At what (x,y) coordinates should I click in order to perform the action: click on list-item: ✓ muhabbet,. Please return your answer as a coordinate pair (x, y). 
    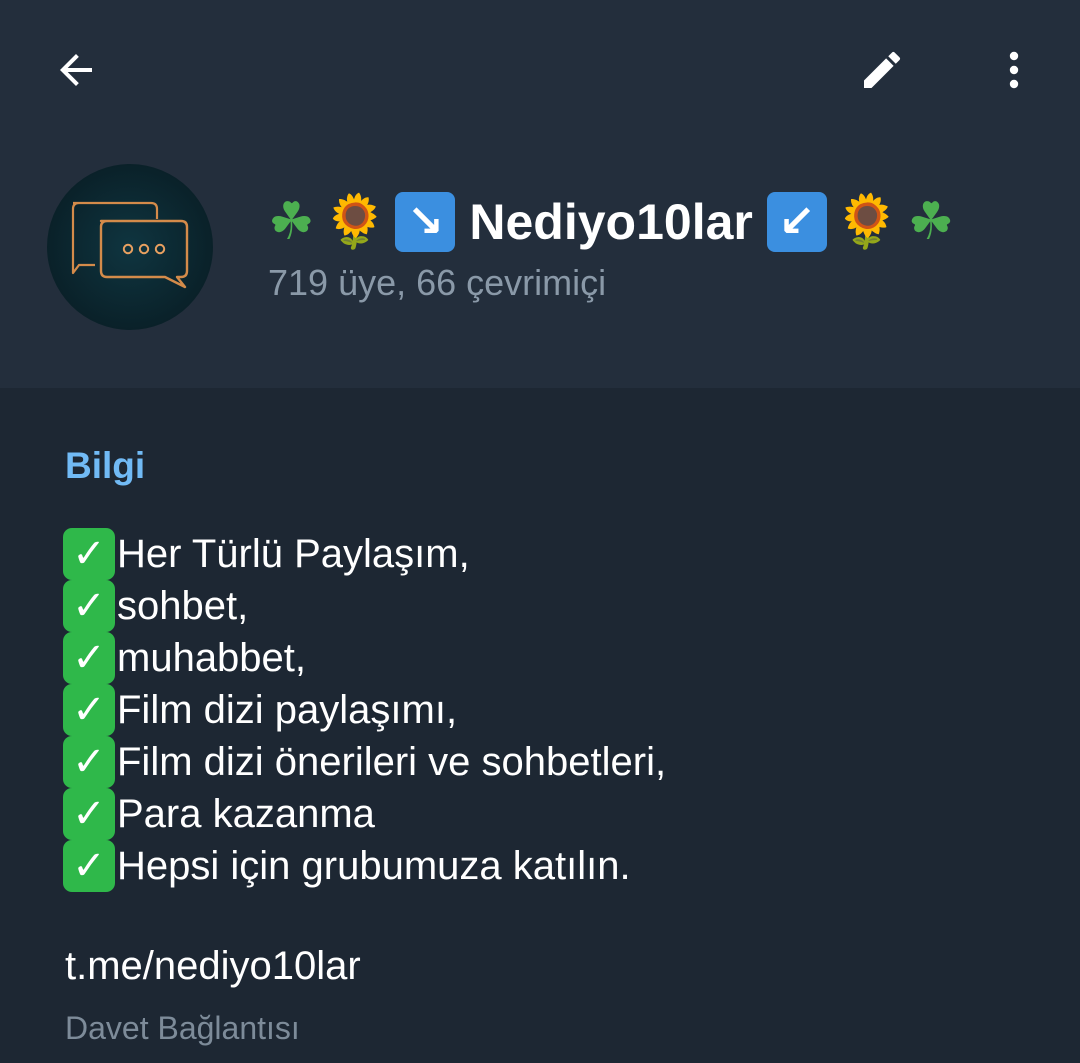
    Looking at the image, I should click on (364, 658).